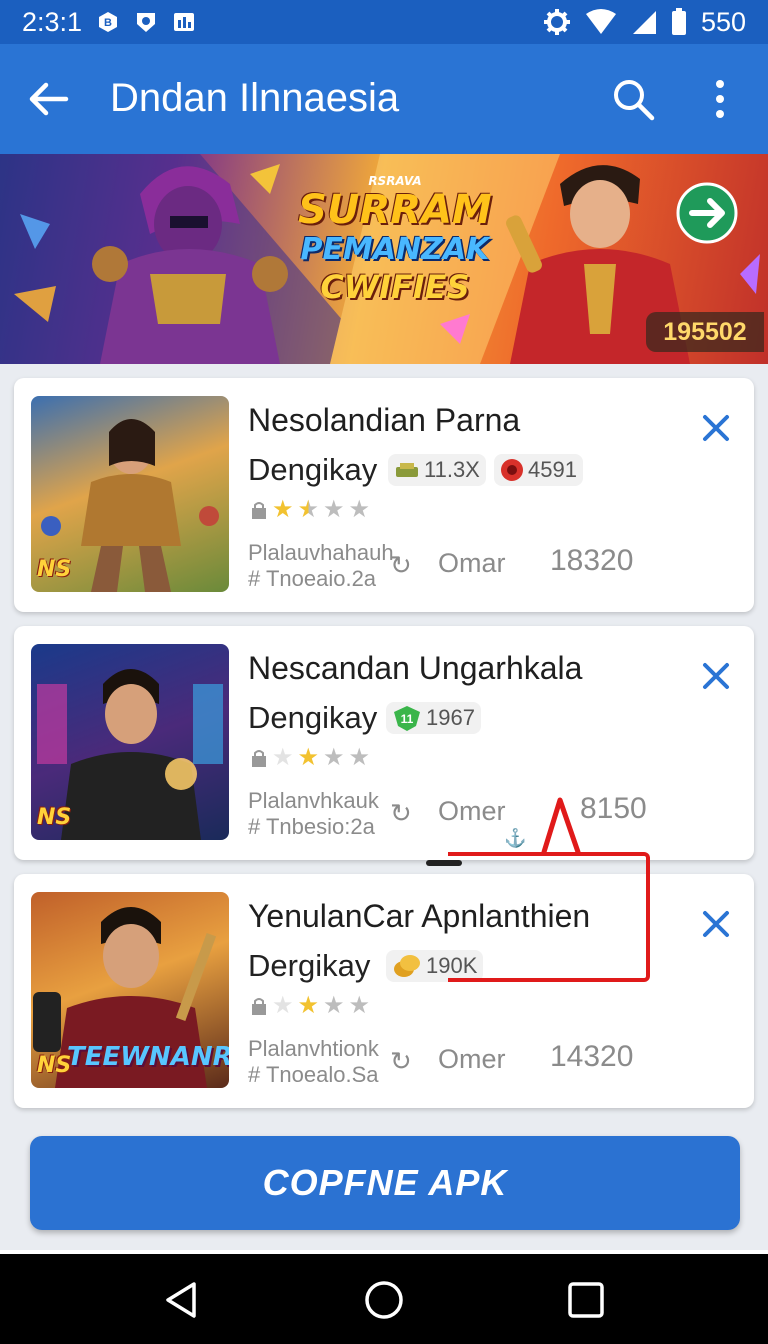  Describe the element at coordinates (313, 1074) in the screenshot. I see `item-meta-line2: # Tnoealo.Sa` at that location.